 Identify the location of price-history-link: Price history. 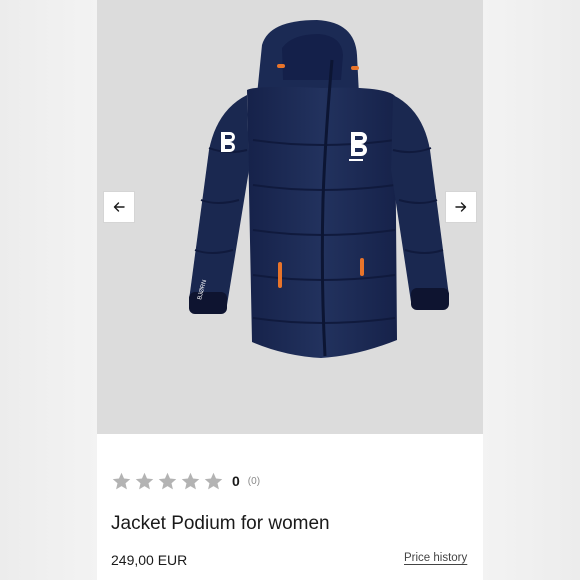
(435, 558).